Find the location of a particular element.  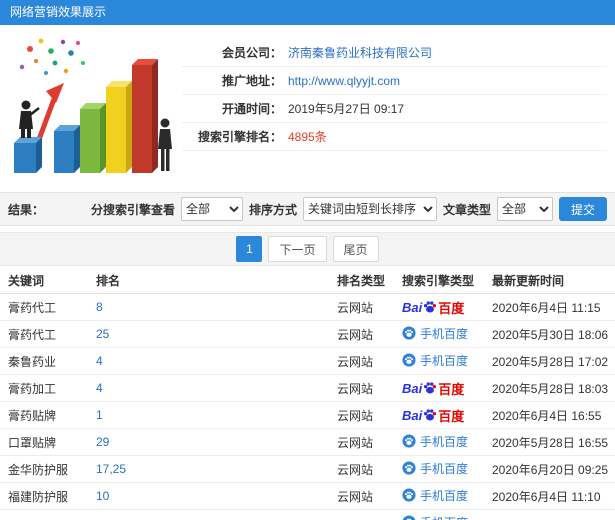

field-engine-rank: 搜索引擎排名： 4895条 is located at coordinates (394, 137).